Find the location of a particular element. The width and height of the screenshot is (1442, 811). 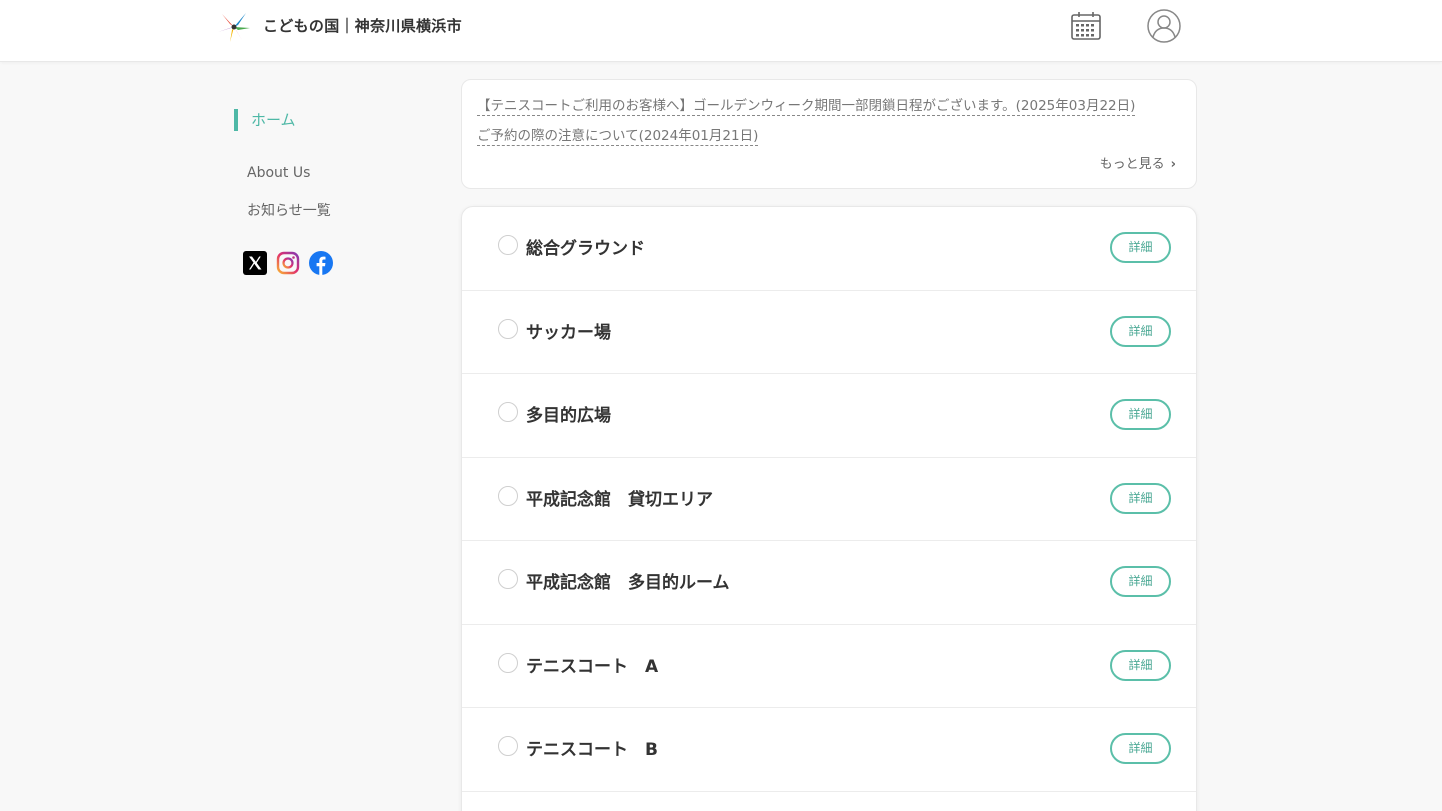

facility-row: テニスコート A 詳細 is located at coordinates (829, 666).